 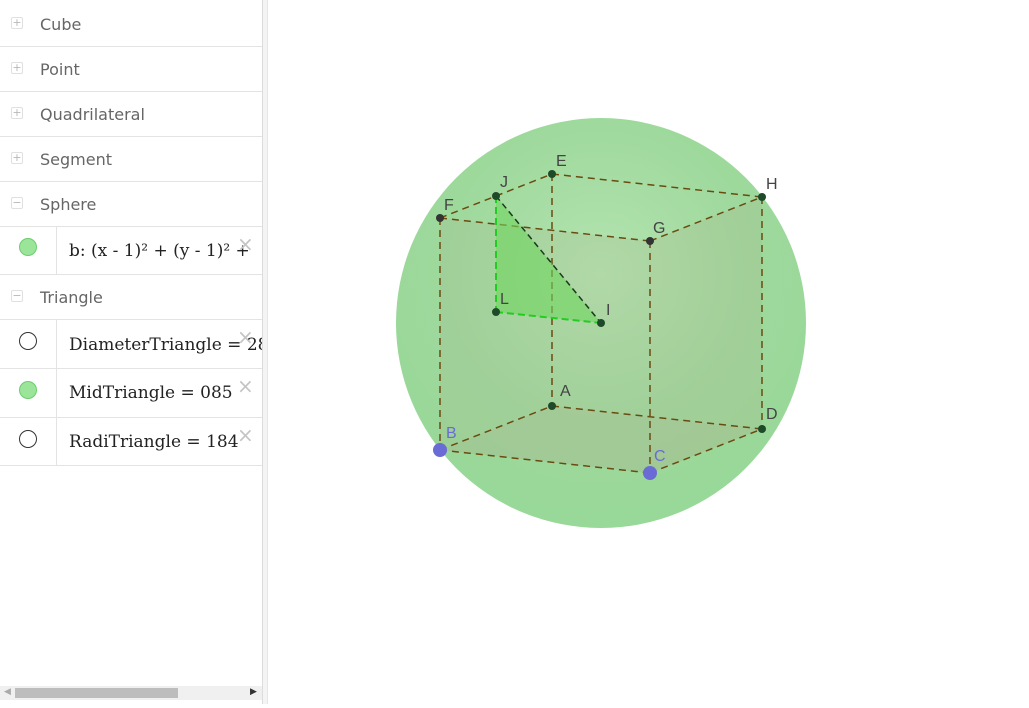 I want to click on point-label-d: D, so click(x=772, y=414).